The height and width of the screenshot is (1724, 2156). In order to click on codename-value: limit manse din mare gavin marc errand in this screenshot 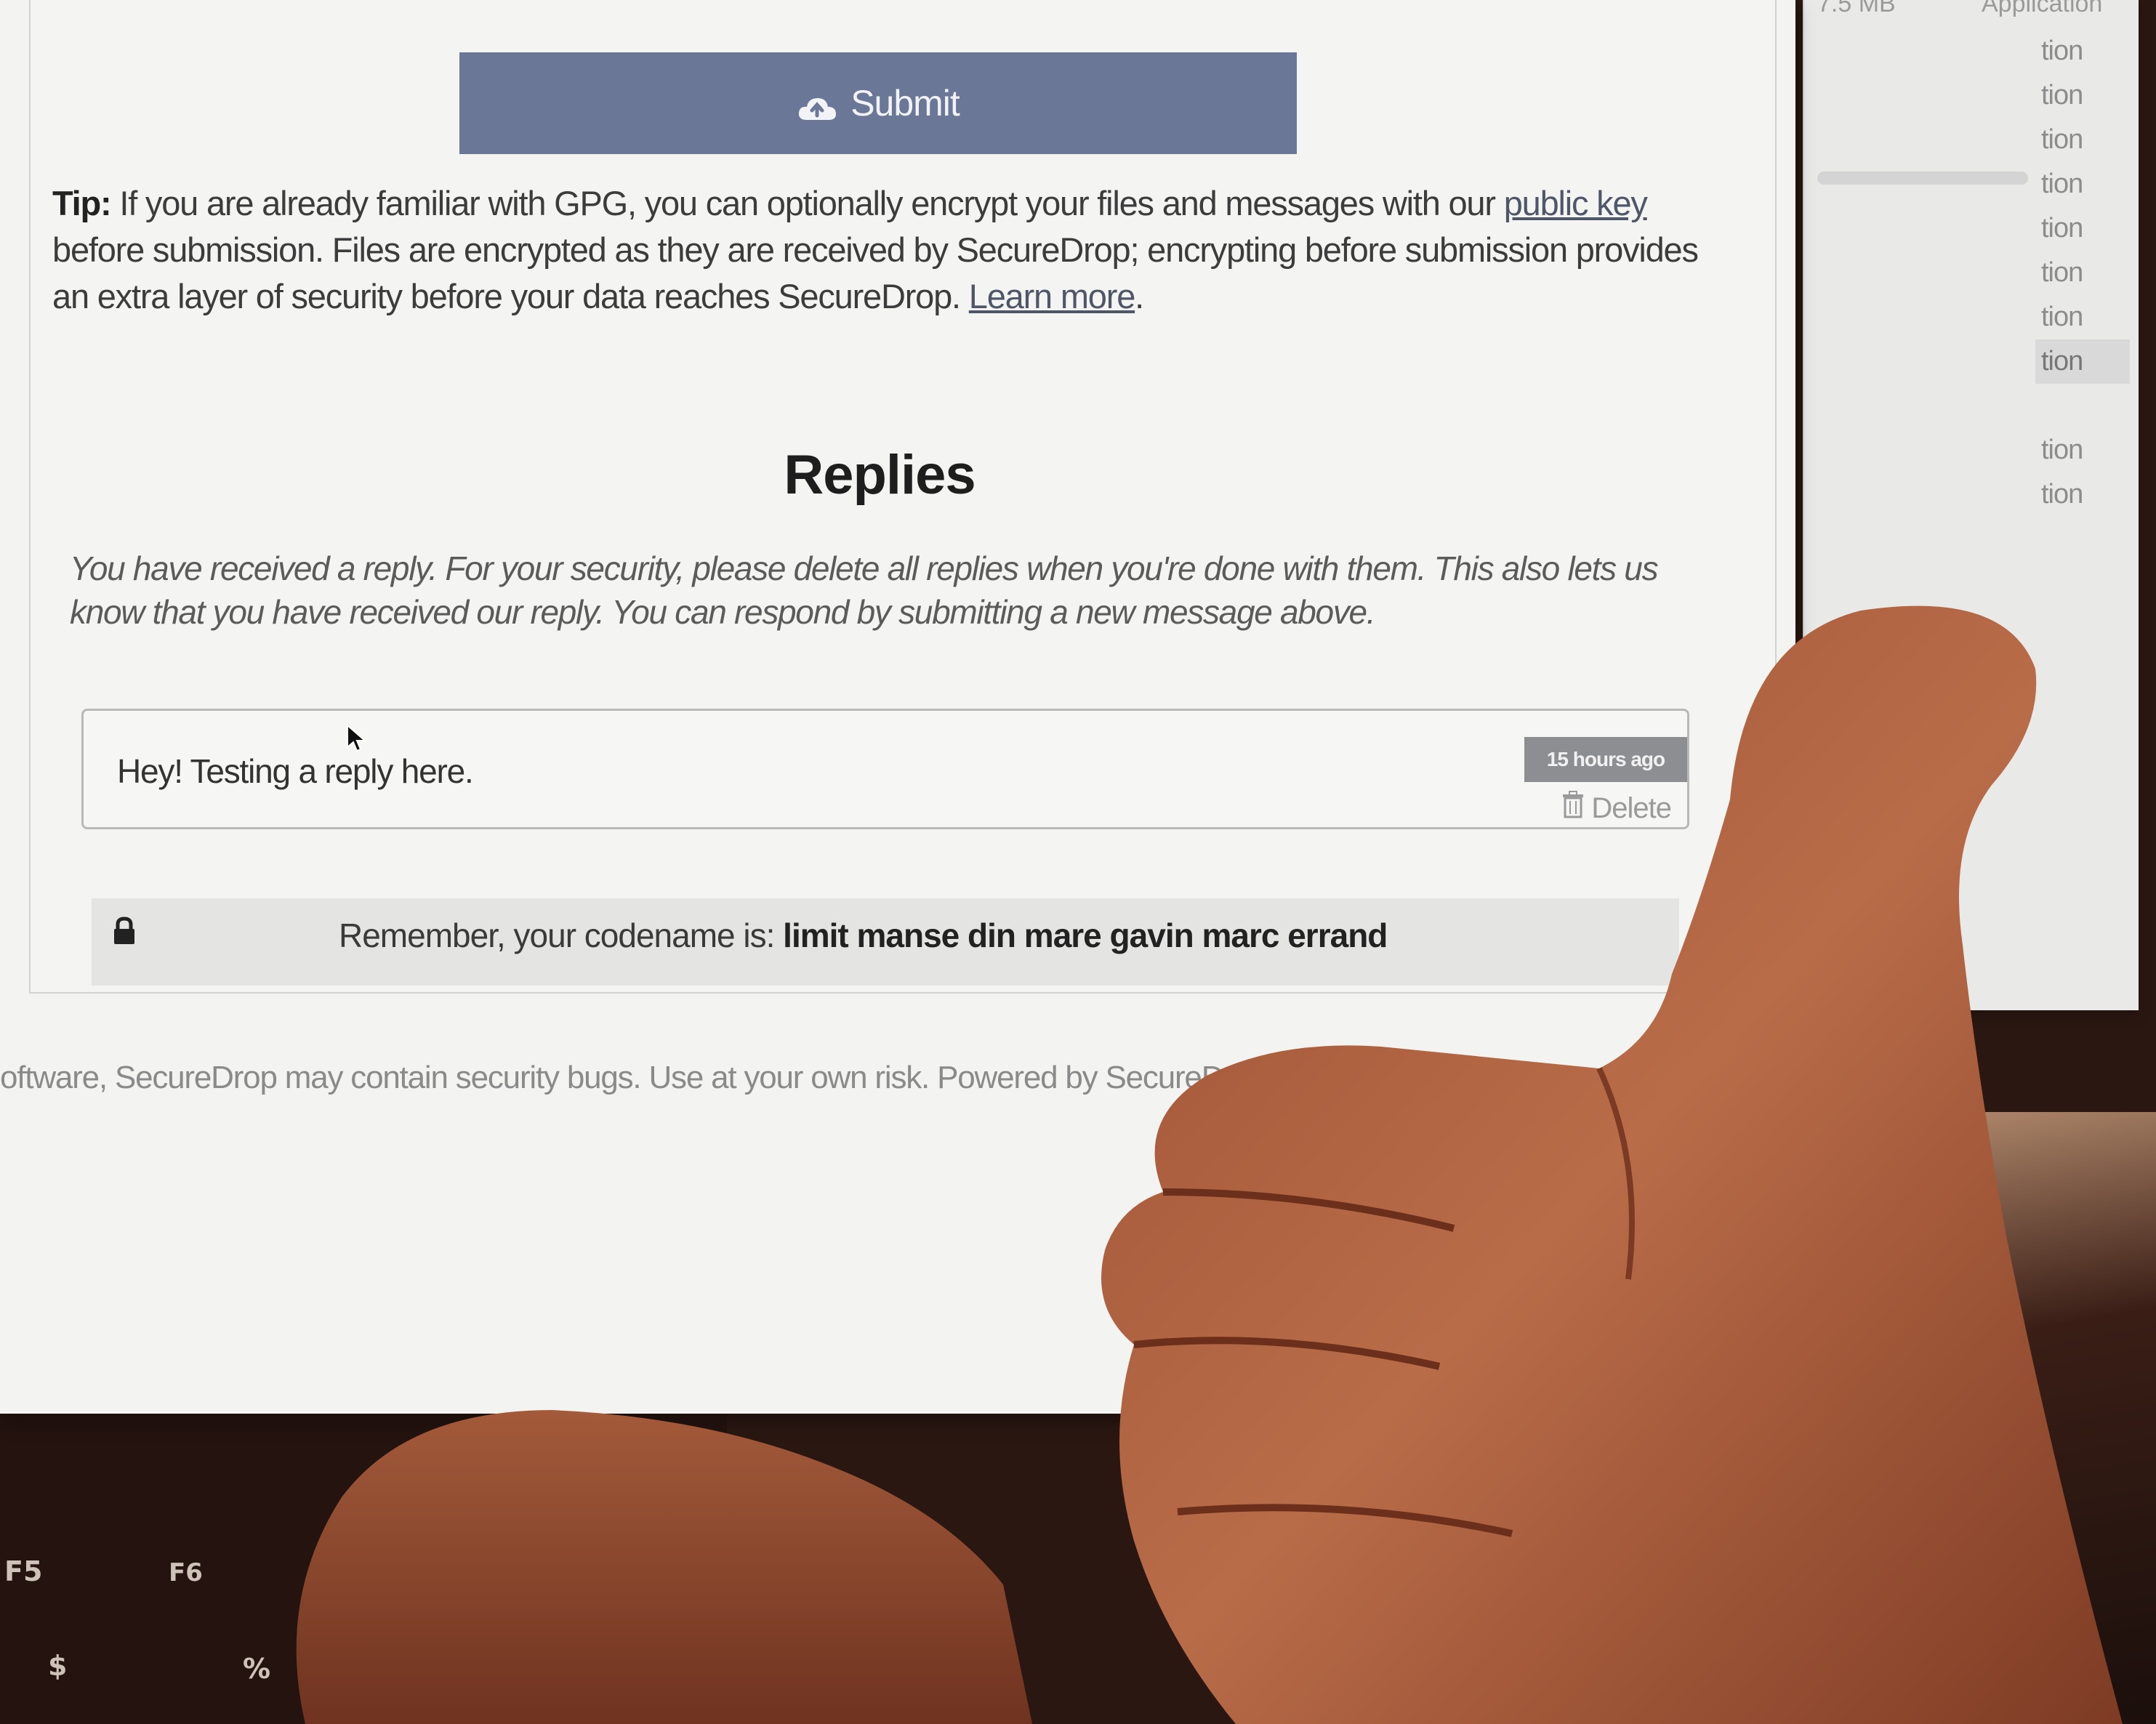, I will do `click(1085, 935)`.